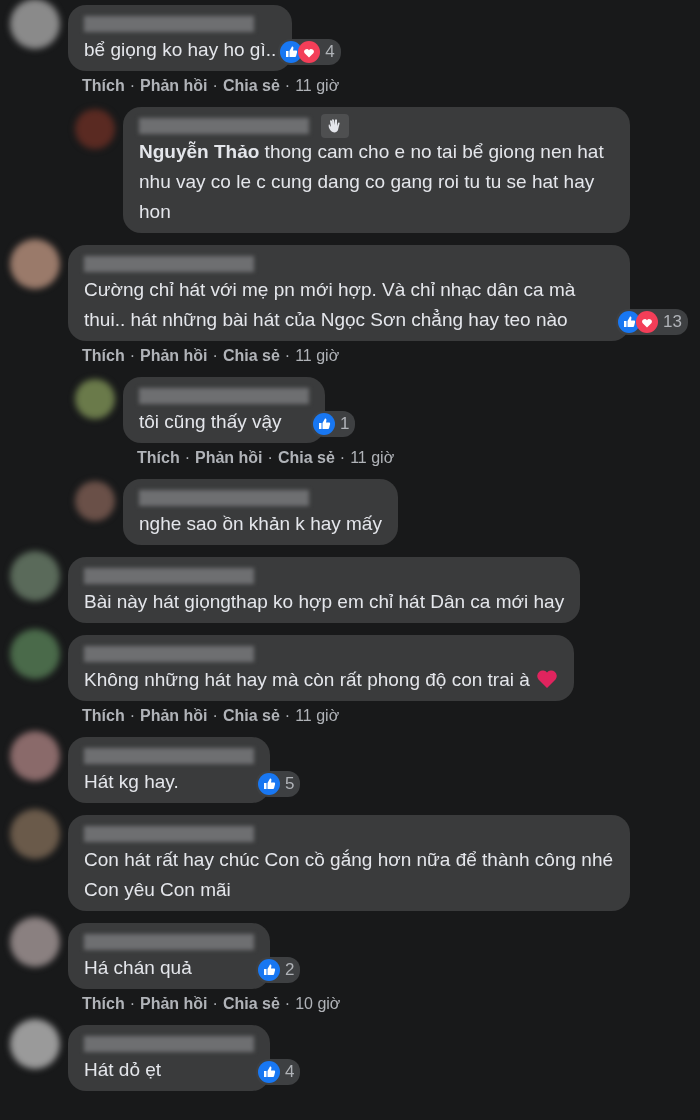  What do you see at coordinates (318, 1004) in the screenshot?
I see `timestamp: 10 giờ` at bounding box center [318, 1004].